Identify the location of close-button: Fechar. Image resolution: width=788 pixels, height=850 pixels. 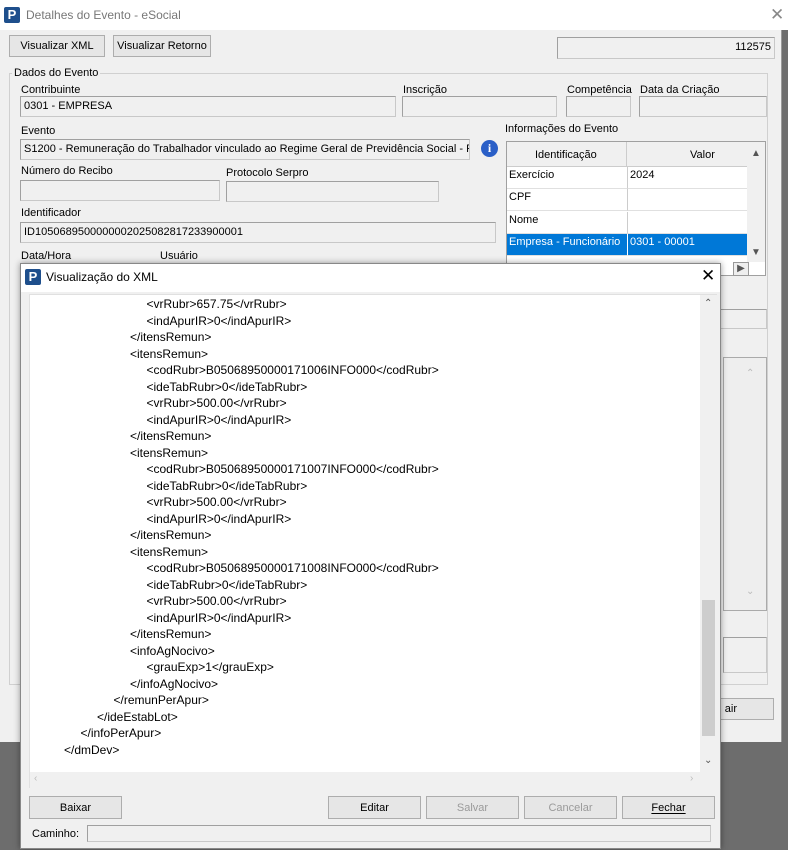
(668, 807).